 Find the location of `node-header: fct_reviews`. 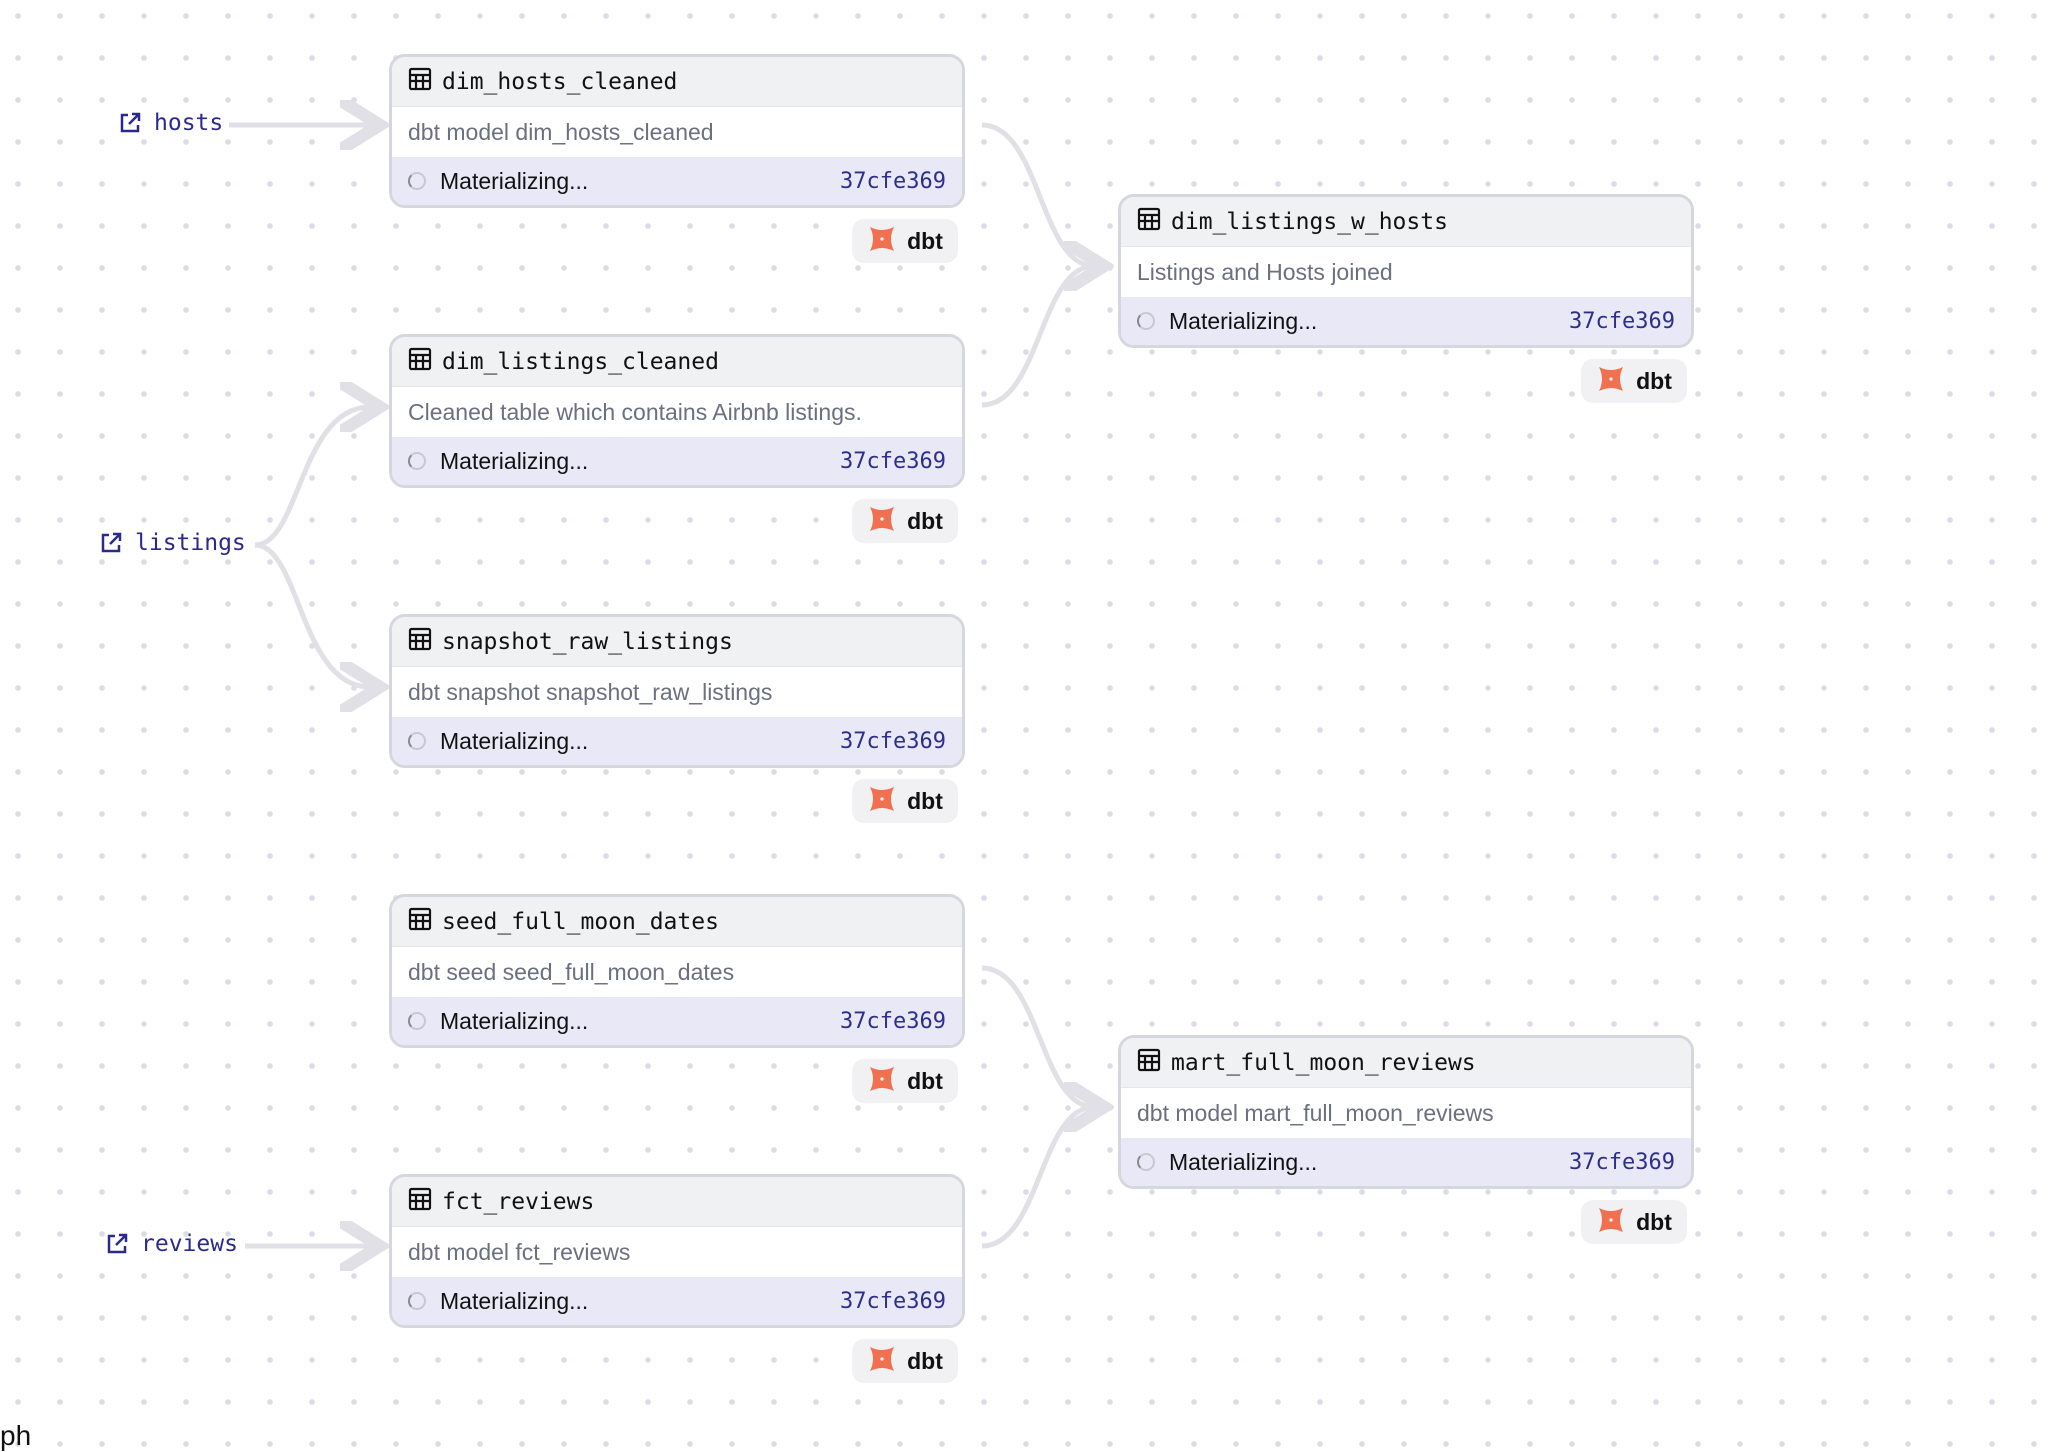

node-header: fct_reviews is located at coordinates (677, 1202).